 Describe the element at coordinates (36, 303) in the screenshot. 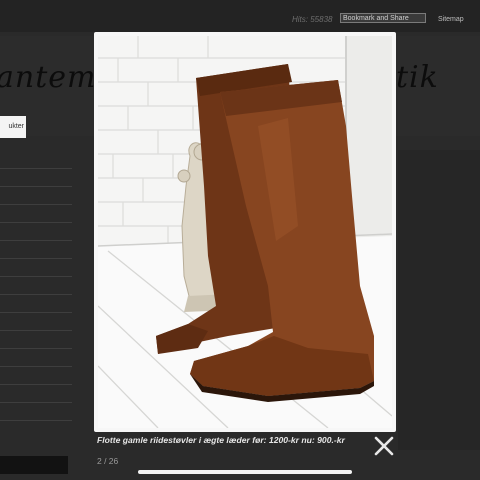

I see `sidebar-menu` at that location.